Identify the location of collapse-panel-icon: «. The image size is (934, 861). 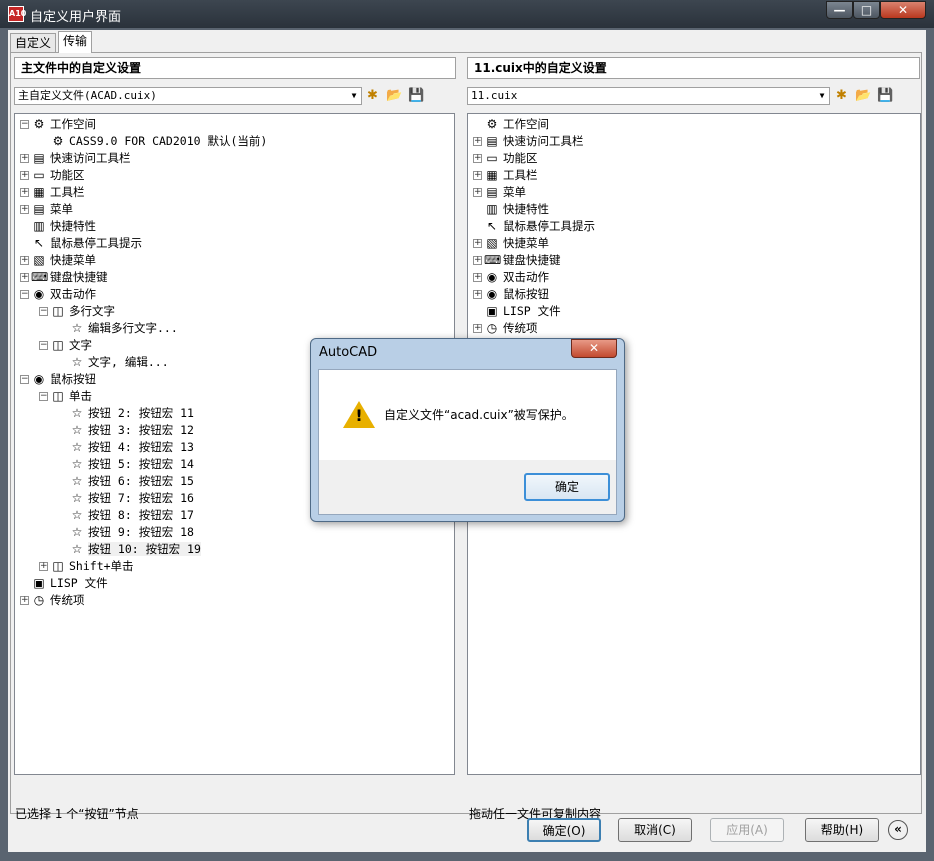
(898, 830).